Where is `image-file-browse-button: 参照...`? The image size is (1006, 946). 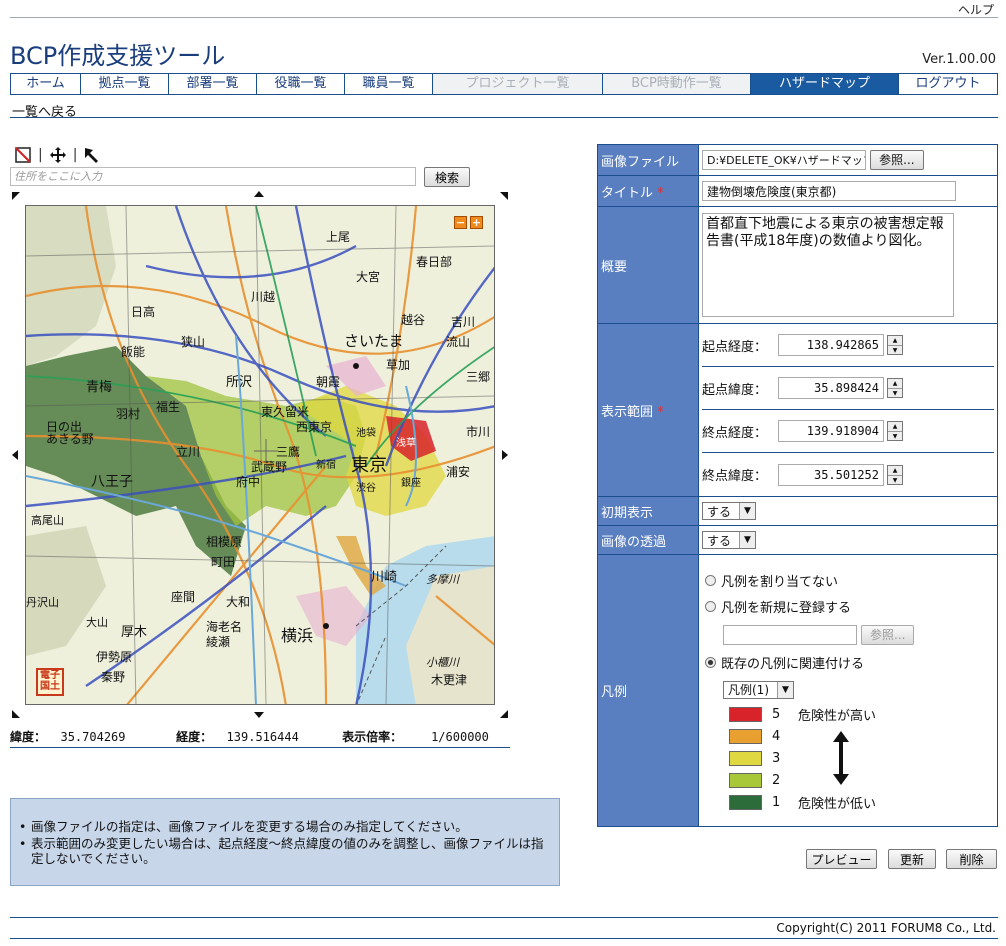
image-file-browse-button: 参照... is located at coordinates (897, 160).